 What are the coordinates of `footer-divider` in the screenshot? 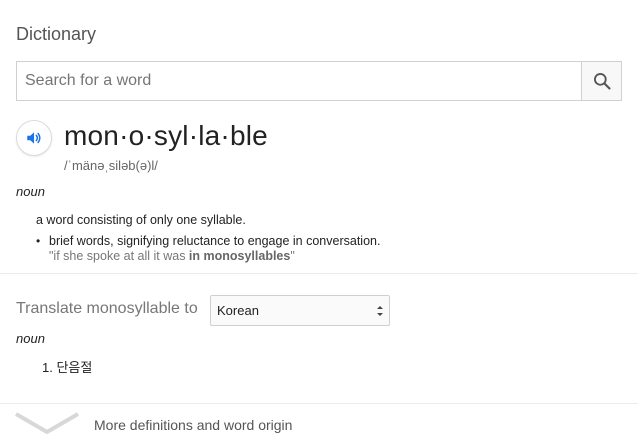 It's located at (319, 403).